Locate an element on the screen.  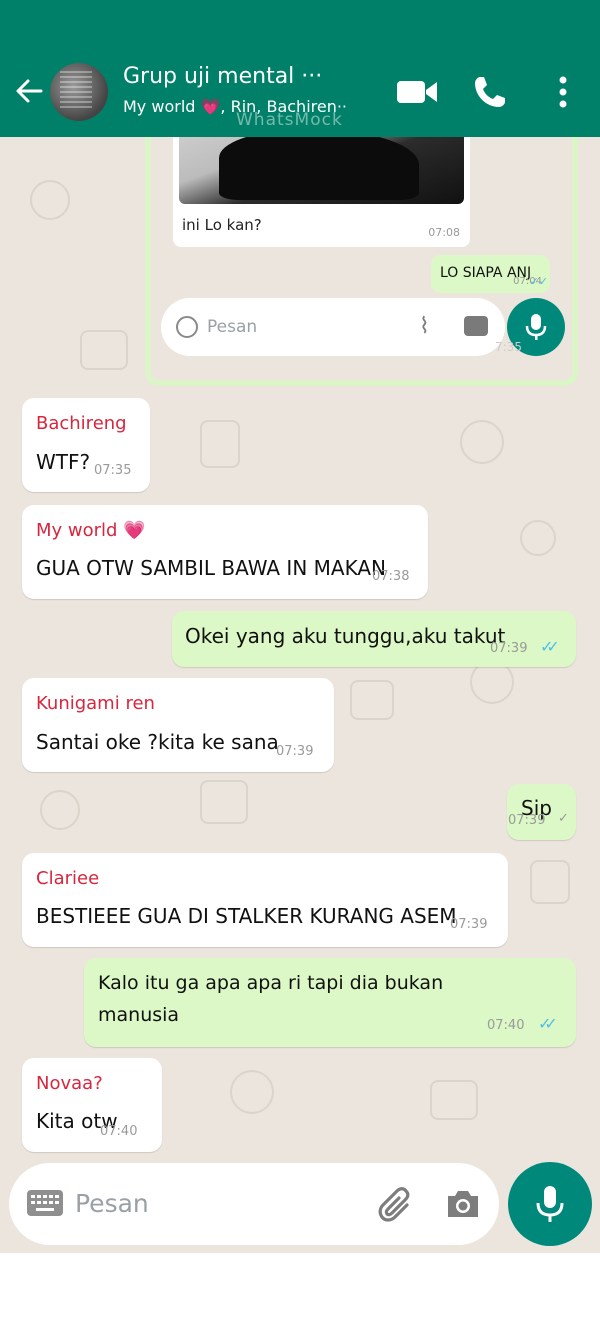
sender-name: Novaa? is located at coordinates (69, 1083).